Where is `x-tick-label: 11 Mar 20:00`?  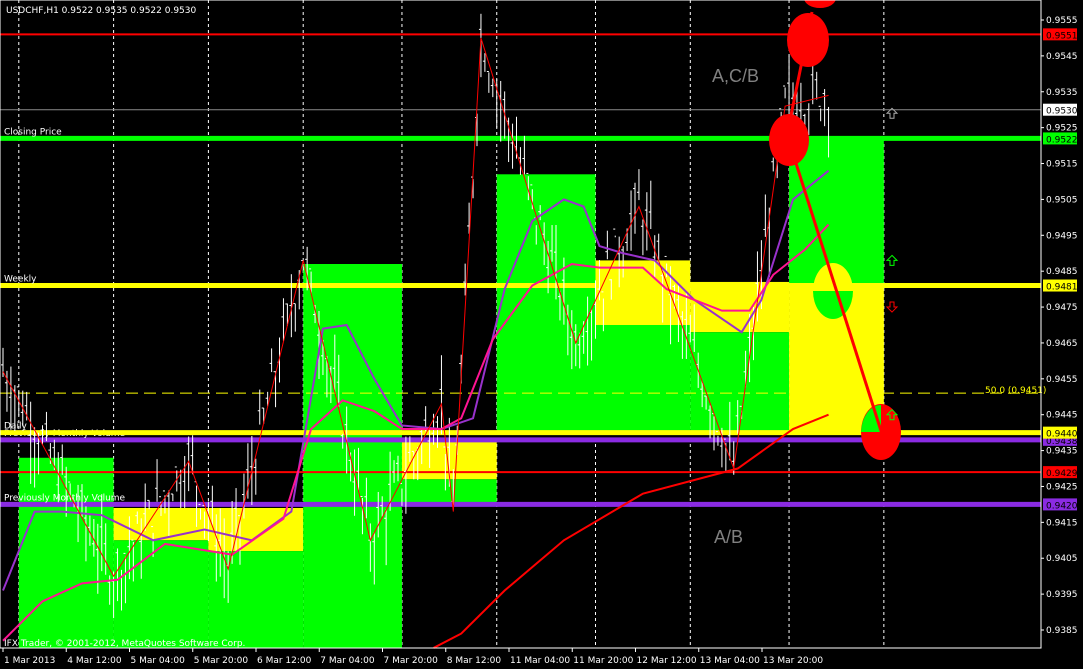 x-tick-label: 11 Mar 20:00 is located at coordinates (603, 661).